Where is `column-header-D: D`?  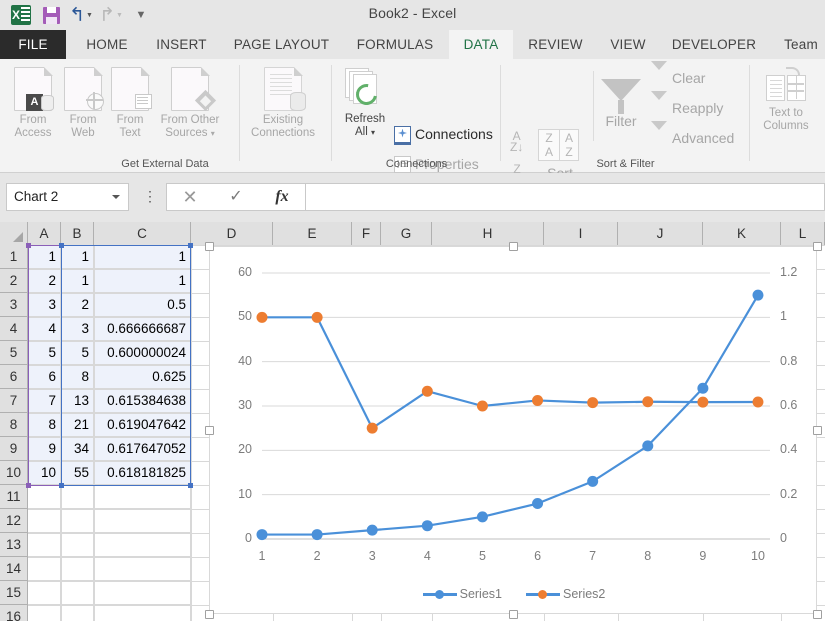 column-header-D: D is located at coordinates (232, 233).